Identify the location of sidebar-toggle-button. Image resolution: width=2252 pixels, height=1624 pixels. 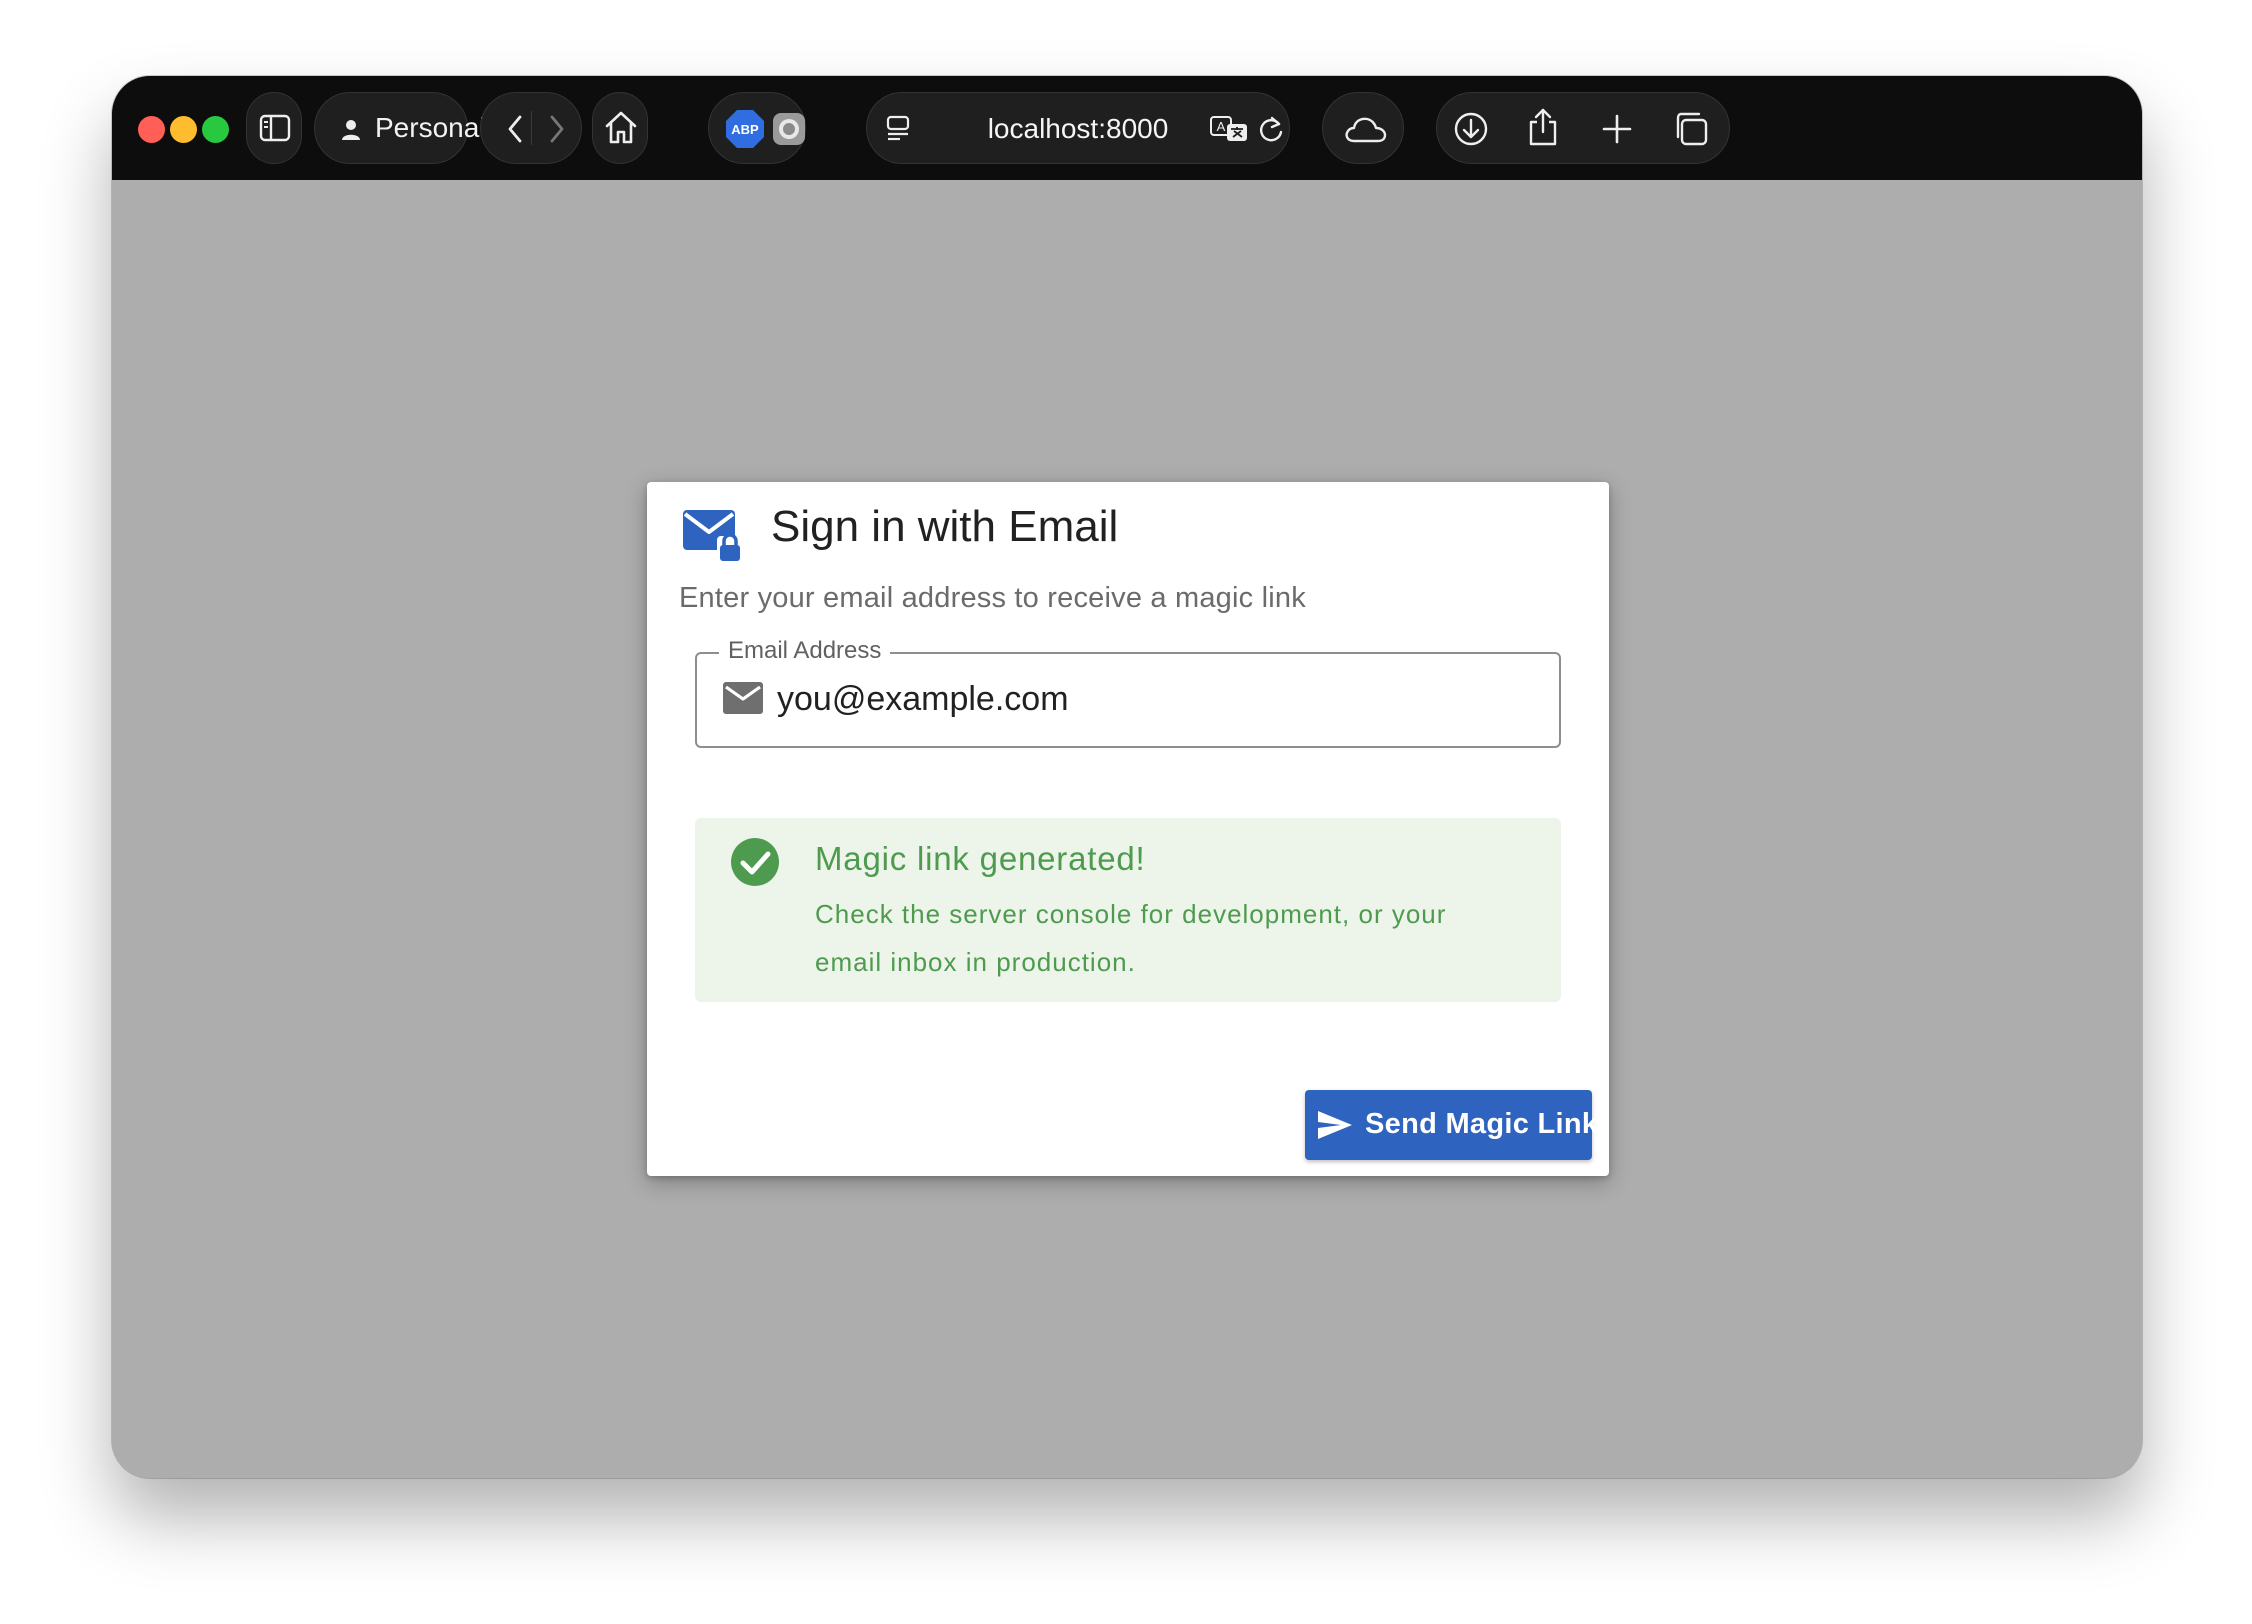
(274, 128).